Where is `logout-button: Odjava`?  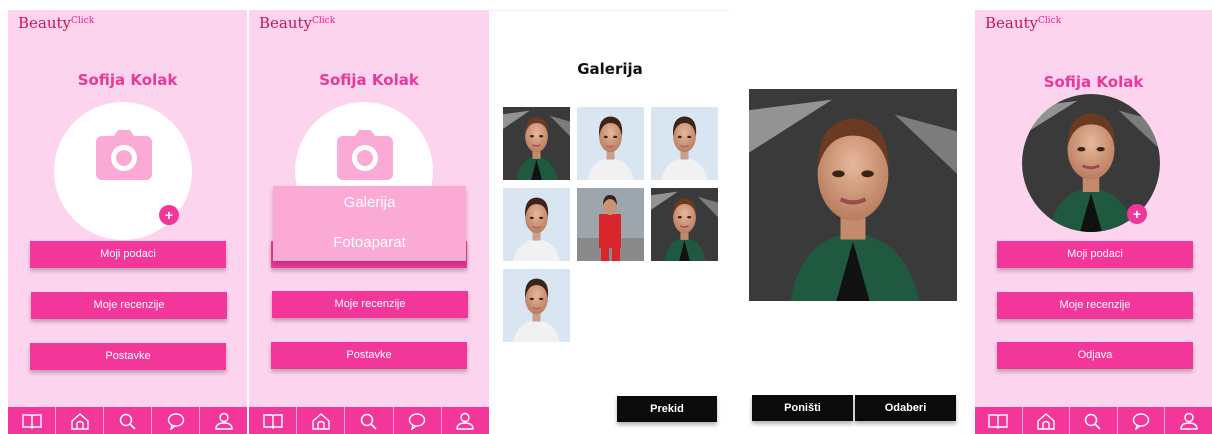
logout-button: Odjava is located at coordinates (1095, 355).